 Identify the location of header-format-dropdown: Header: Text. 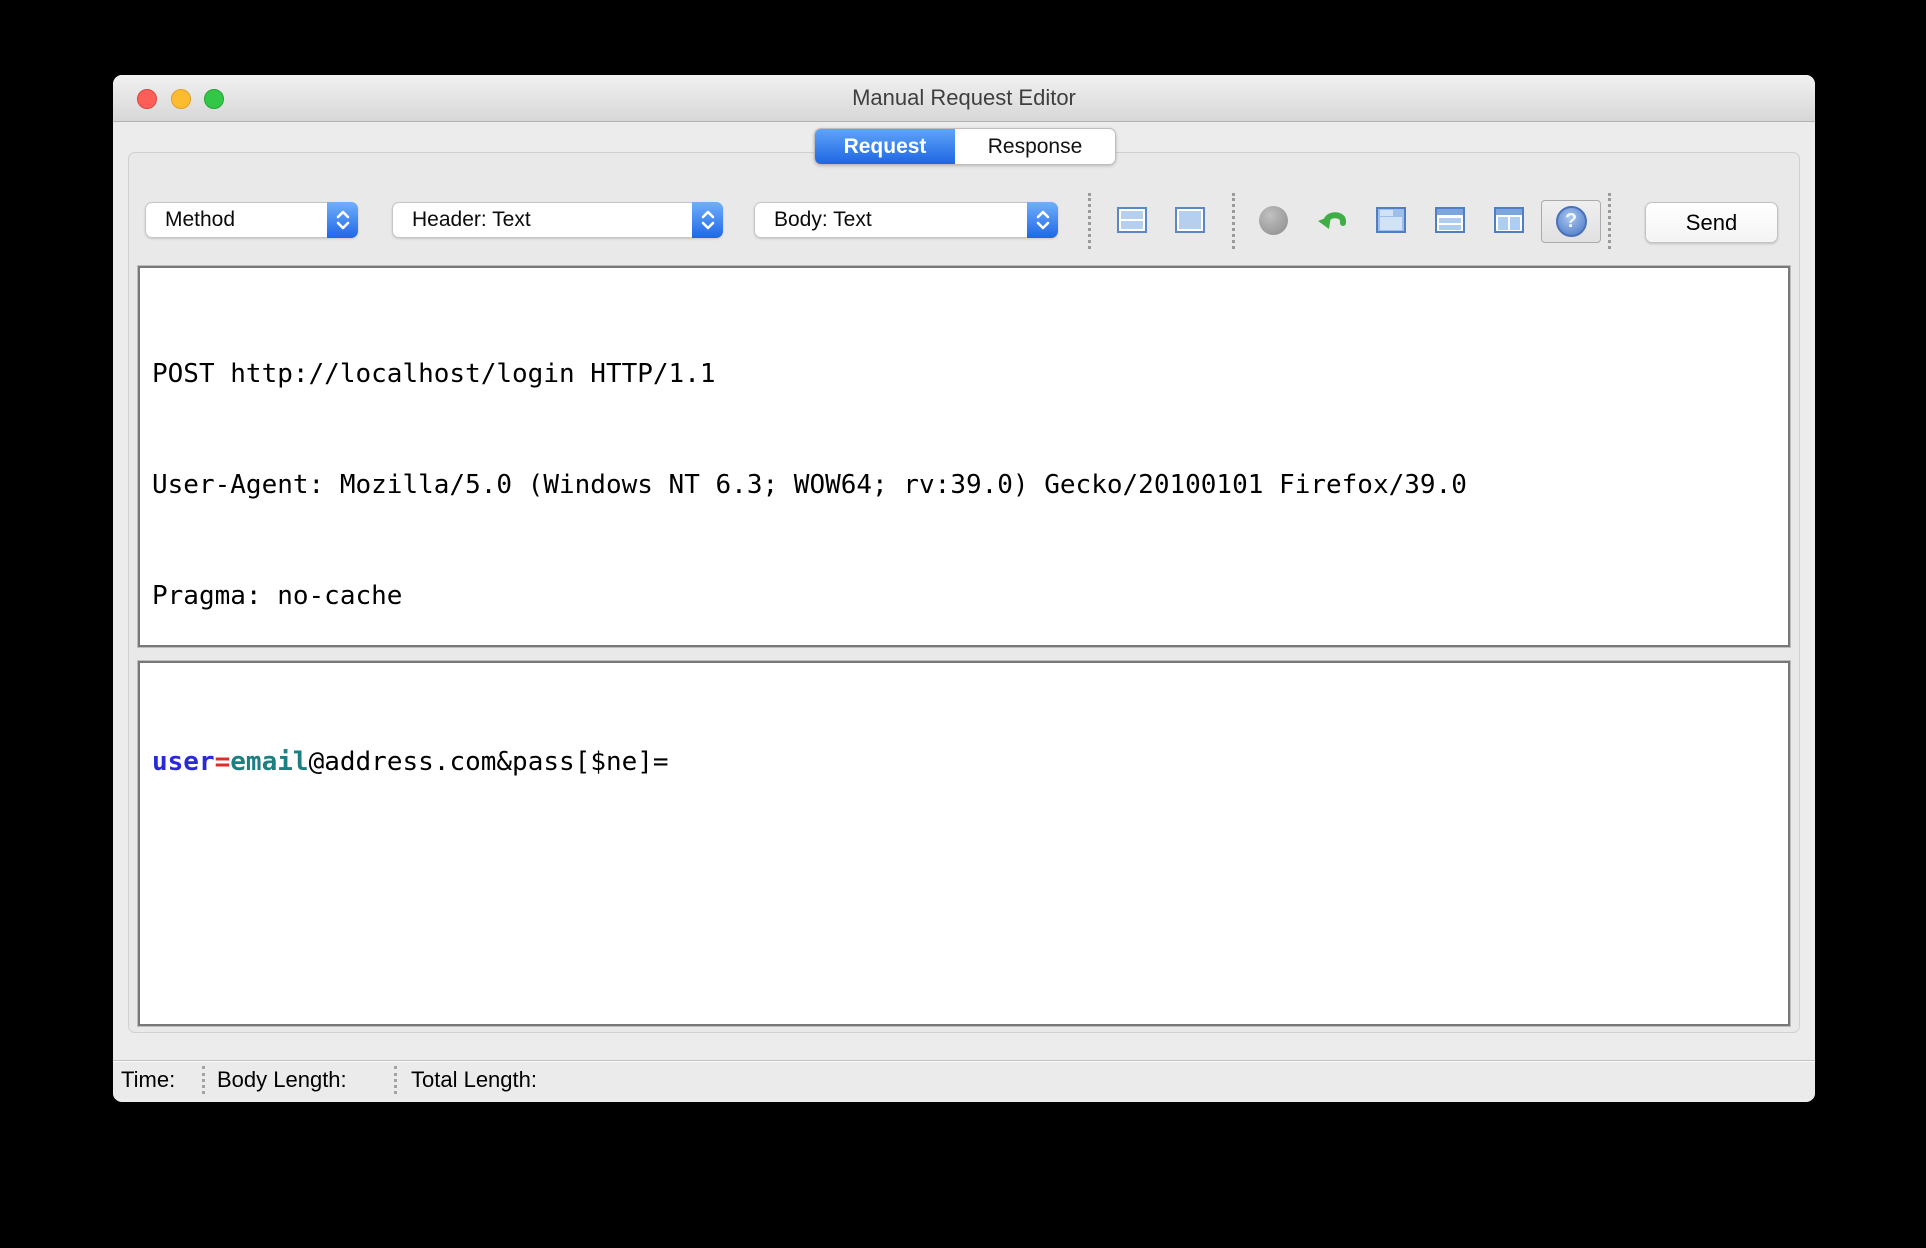
(557, 220).